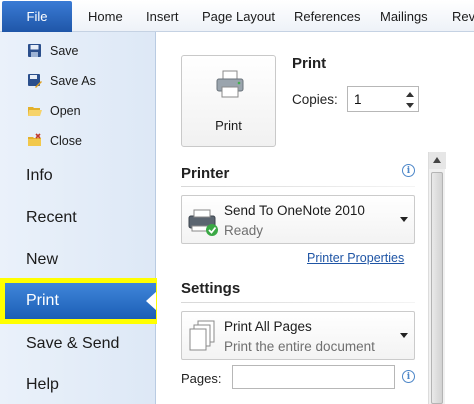  What do you see at coordinates (228, 125) in the screenshot?
I see `print-button-label: Print` at bounding box center [228, 125].